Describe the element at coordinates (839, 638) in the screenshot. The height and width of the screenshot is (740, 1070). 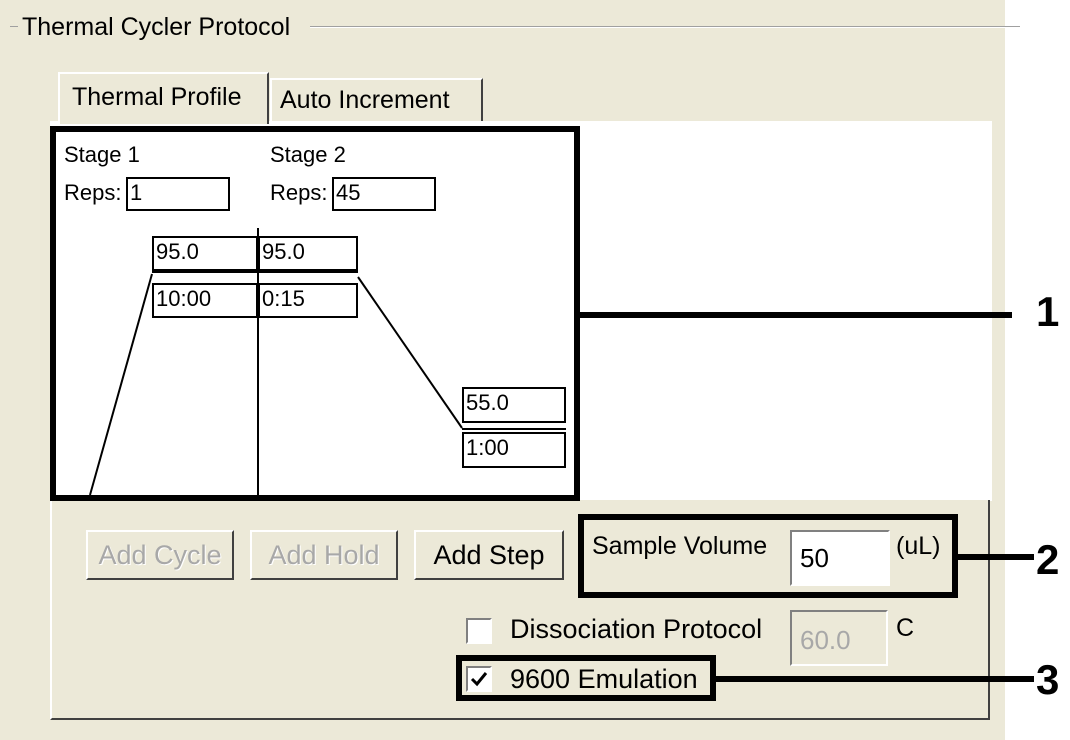
I see `dissociation-temp-field: 60.0` at that location.